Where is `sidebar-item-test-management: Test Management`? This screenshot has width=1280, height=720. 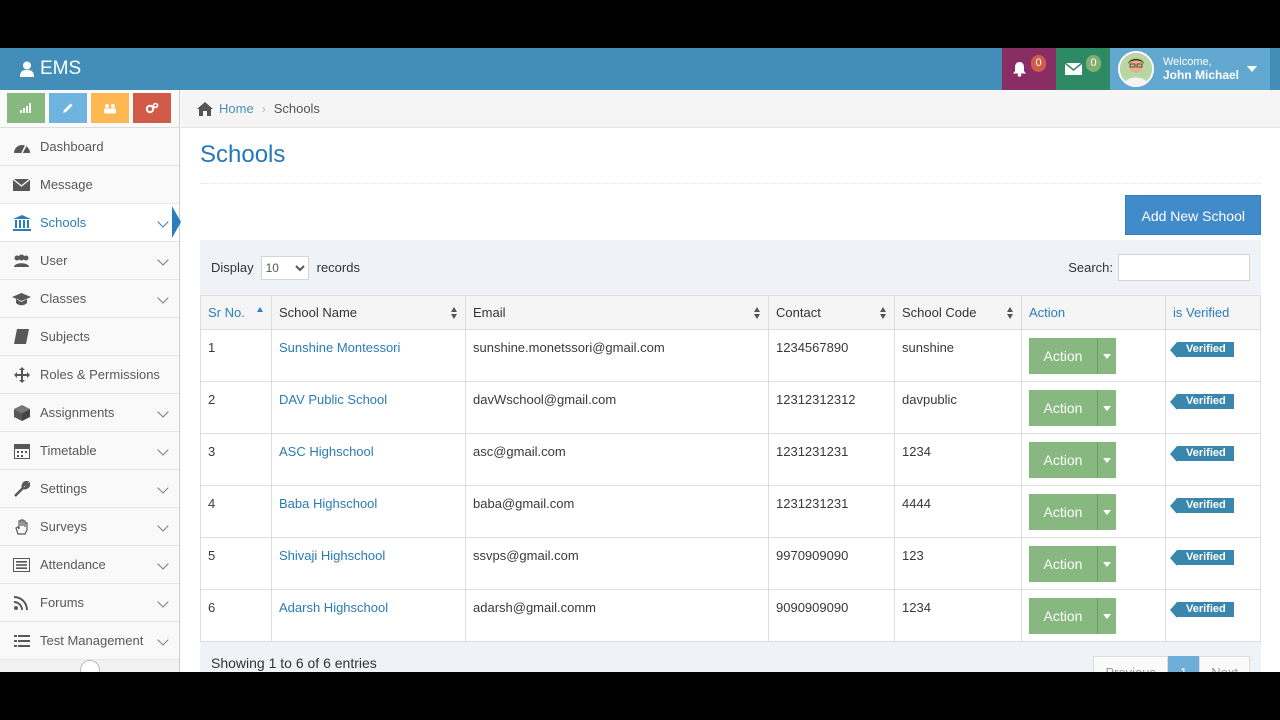 sidebar-item-test-management: Test Management is located at coordinates (89, 641).